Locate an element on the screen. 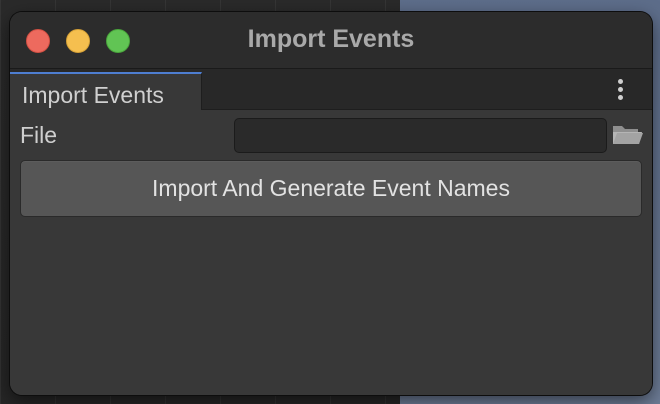 This screenshot has height=404, width=660. title-bar: Import Events is located at coordinates (331, 40).